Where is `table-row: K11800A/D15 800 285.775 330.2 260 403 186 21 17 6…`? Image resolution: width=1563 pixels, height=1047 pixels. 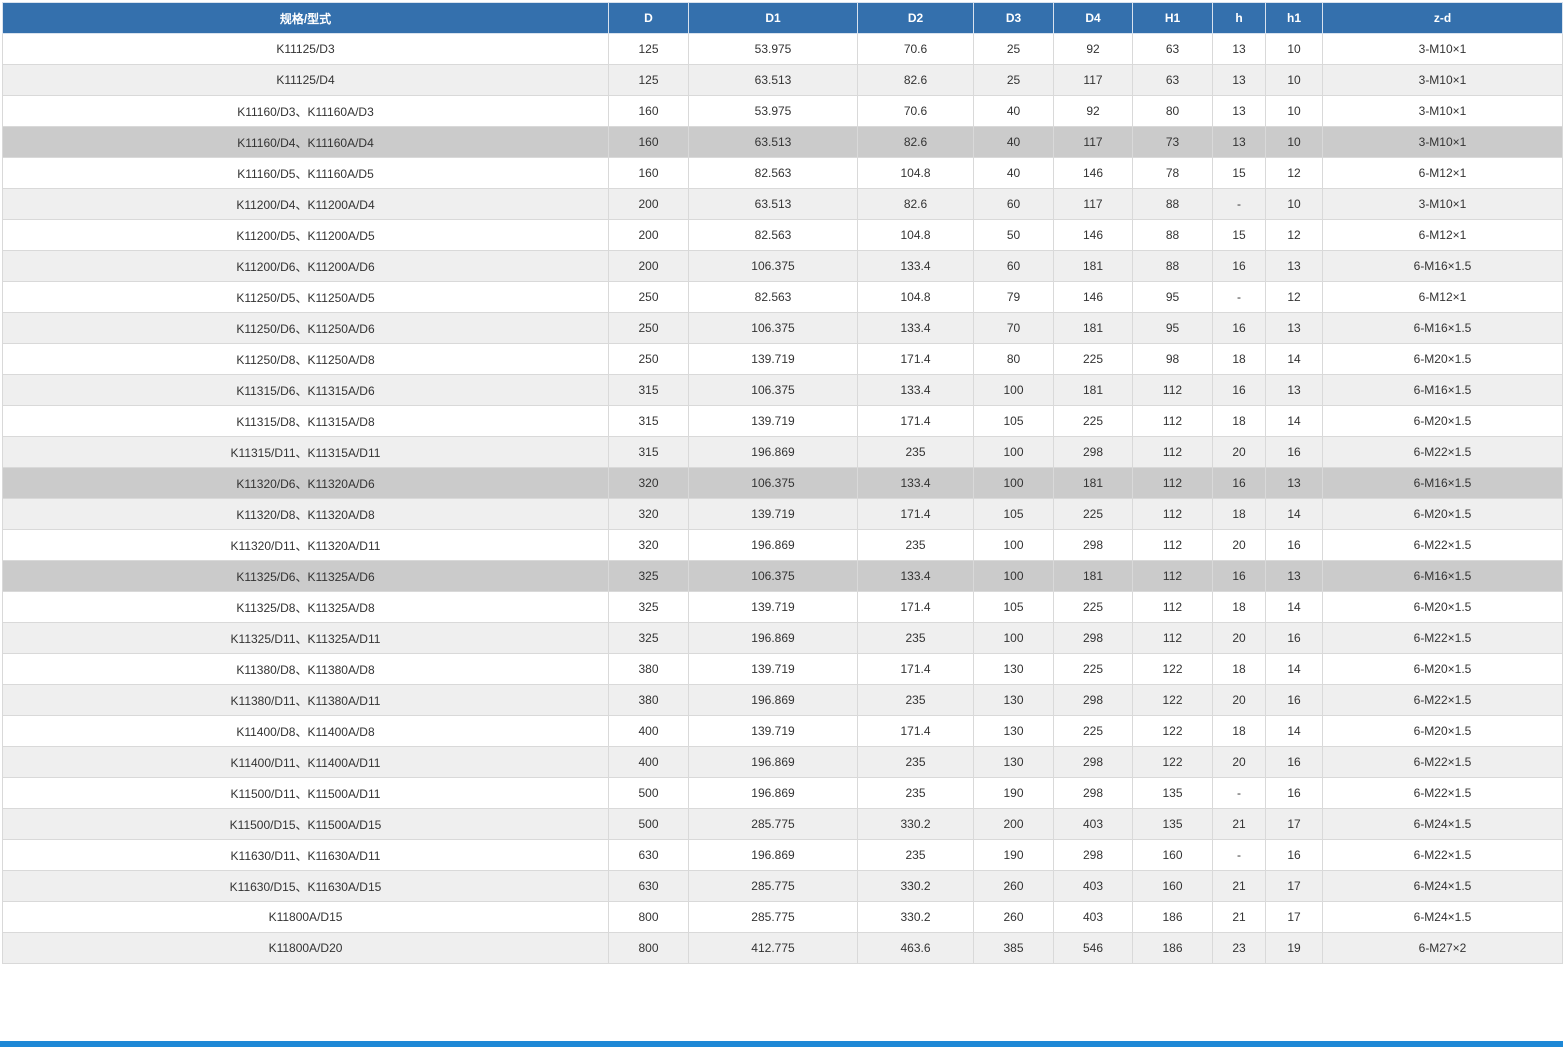
table-row: K11800A/D15 800 285.775 330.2 260 403 186 21 17 6… is located at coordinates (782, 917).